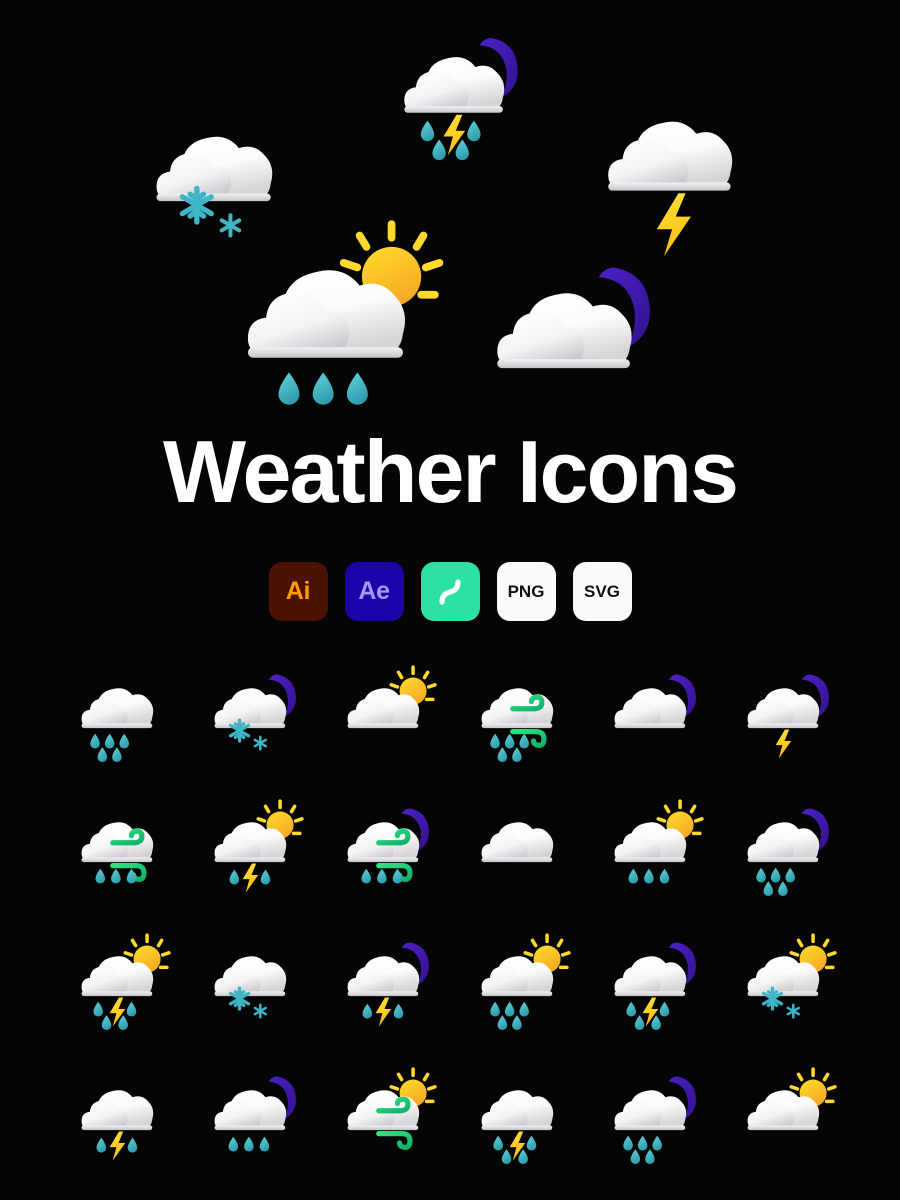 This screenshot has width=900, height=1200. What do you see at coordinates (519, 983) in the screenshot?
I see `day-cloud-rain-heavy-icon` at bounding box center [519, 983].